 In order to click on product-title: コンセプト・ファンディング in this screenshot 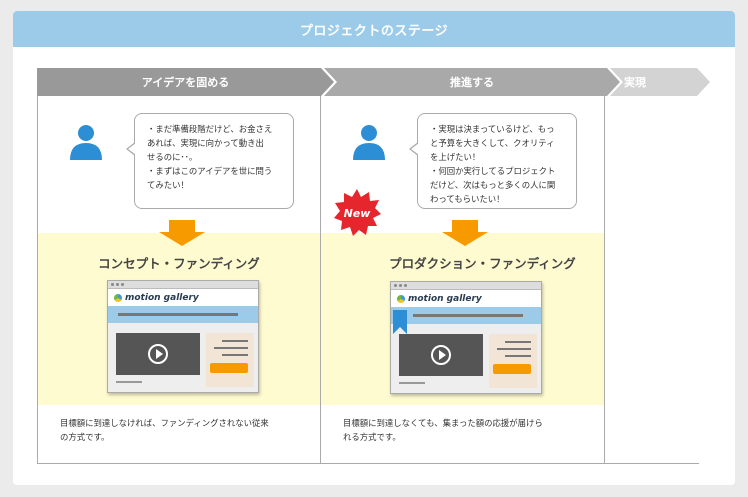, I will do `click(179, 263)`.